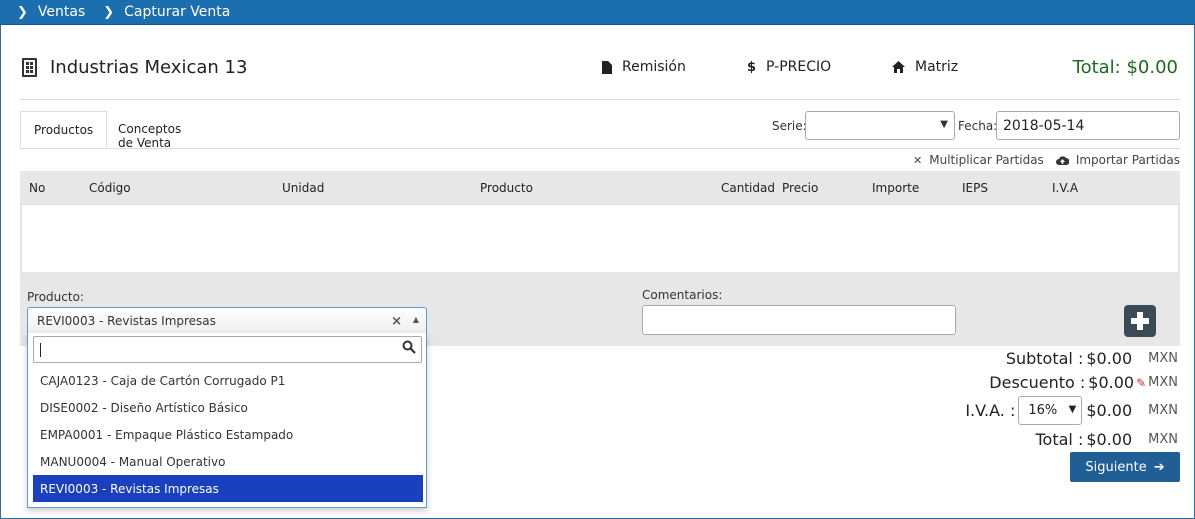  What do you see at coordinates (654, 67) in the screenshot?
I see `remision-label: Remisión` at bounding box center [654, 67].